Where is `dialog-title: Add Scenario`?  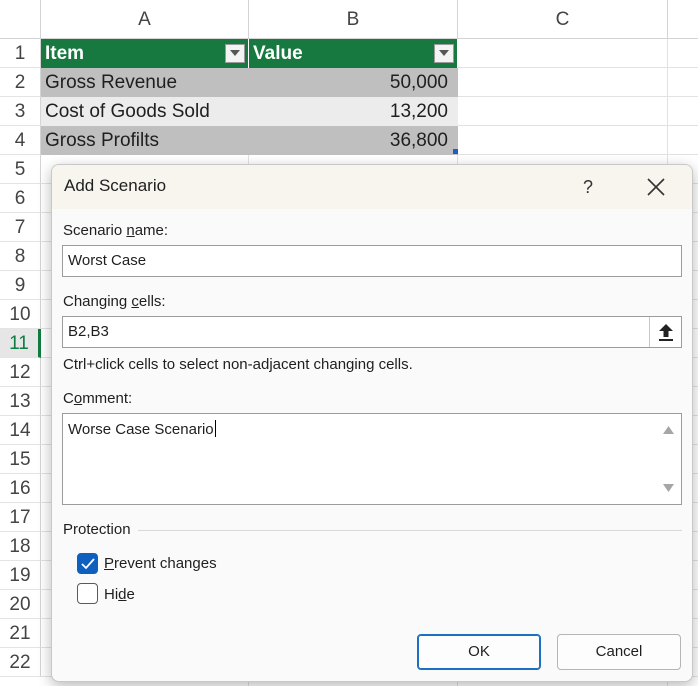
dialog-title: Add Scenario is located at coordinates (115, 185).